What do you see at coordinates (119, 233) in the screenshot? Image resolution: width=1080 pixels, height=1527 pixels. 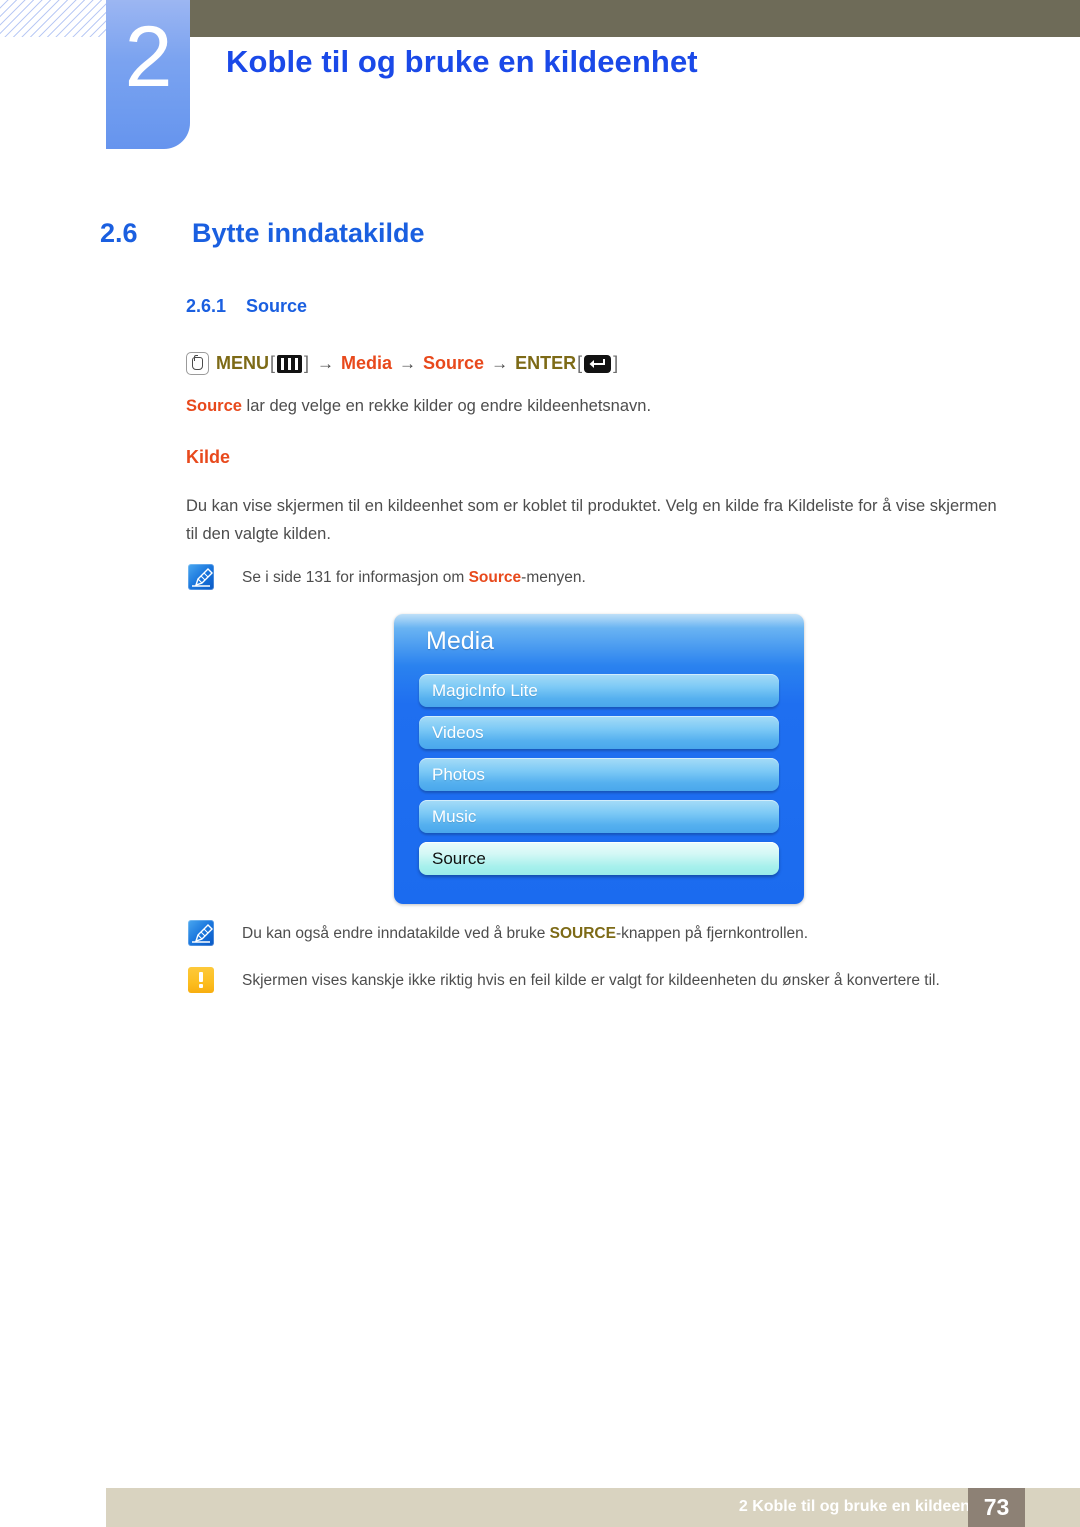 I see `section-number: 2.6` at bounding box center [119, 233].